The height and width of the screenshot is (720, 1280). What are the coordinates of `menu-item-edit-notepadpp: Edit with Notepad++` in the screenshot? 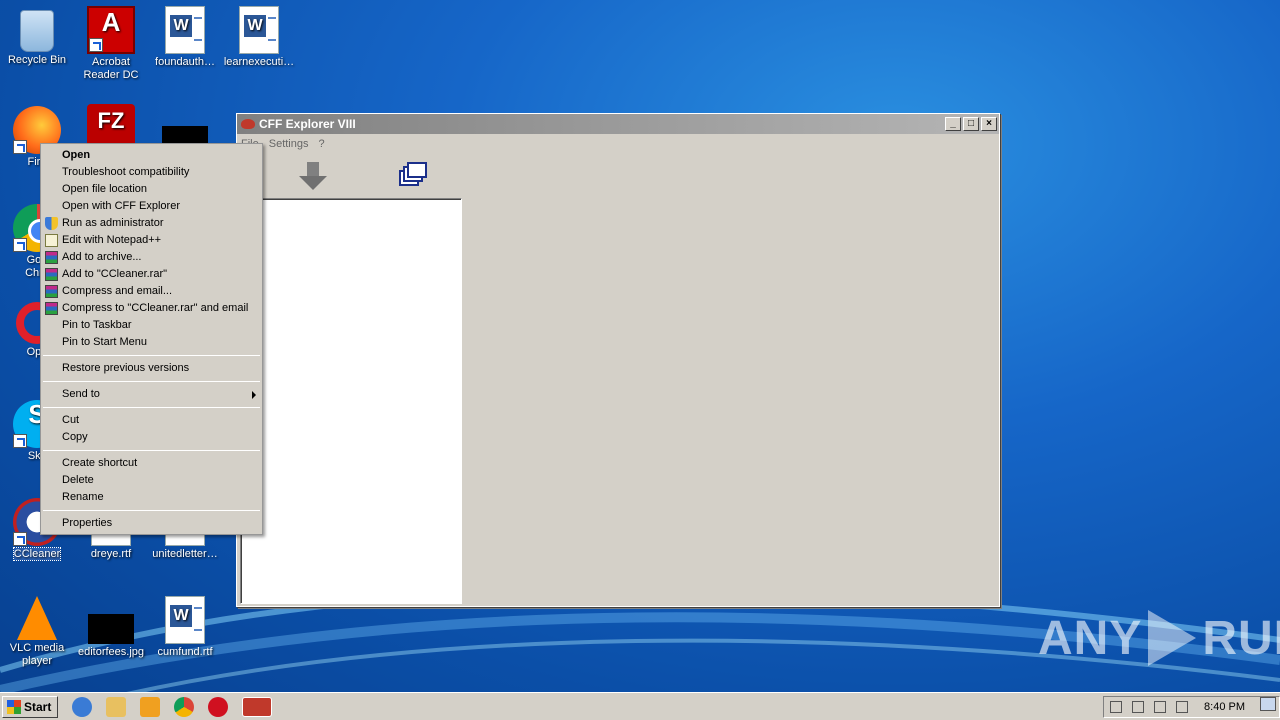 It's located at (151, 240).